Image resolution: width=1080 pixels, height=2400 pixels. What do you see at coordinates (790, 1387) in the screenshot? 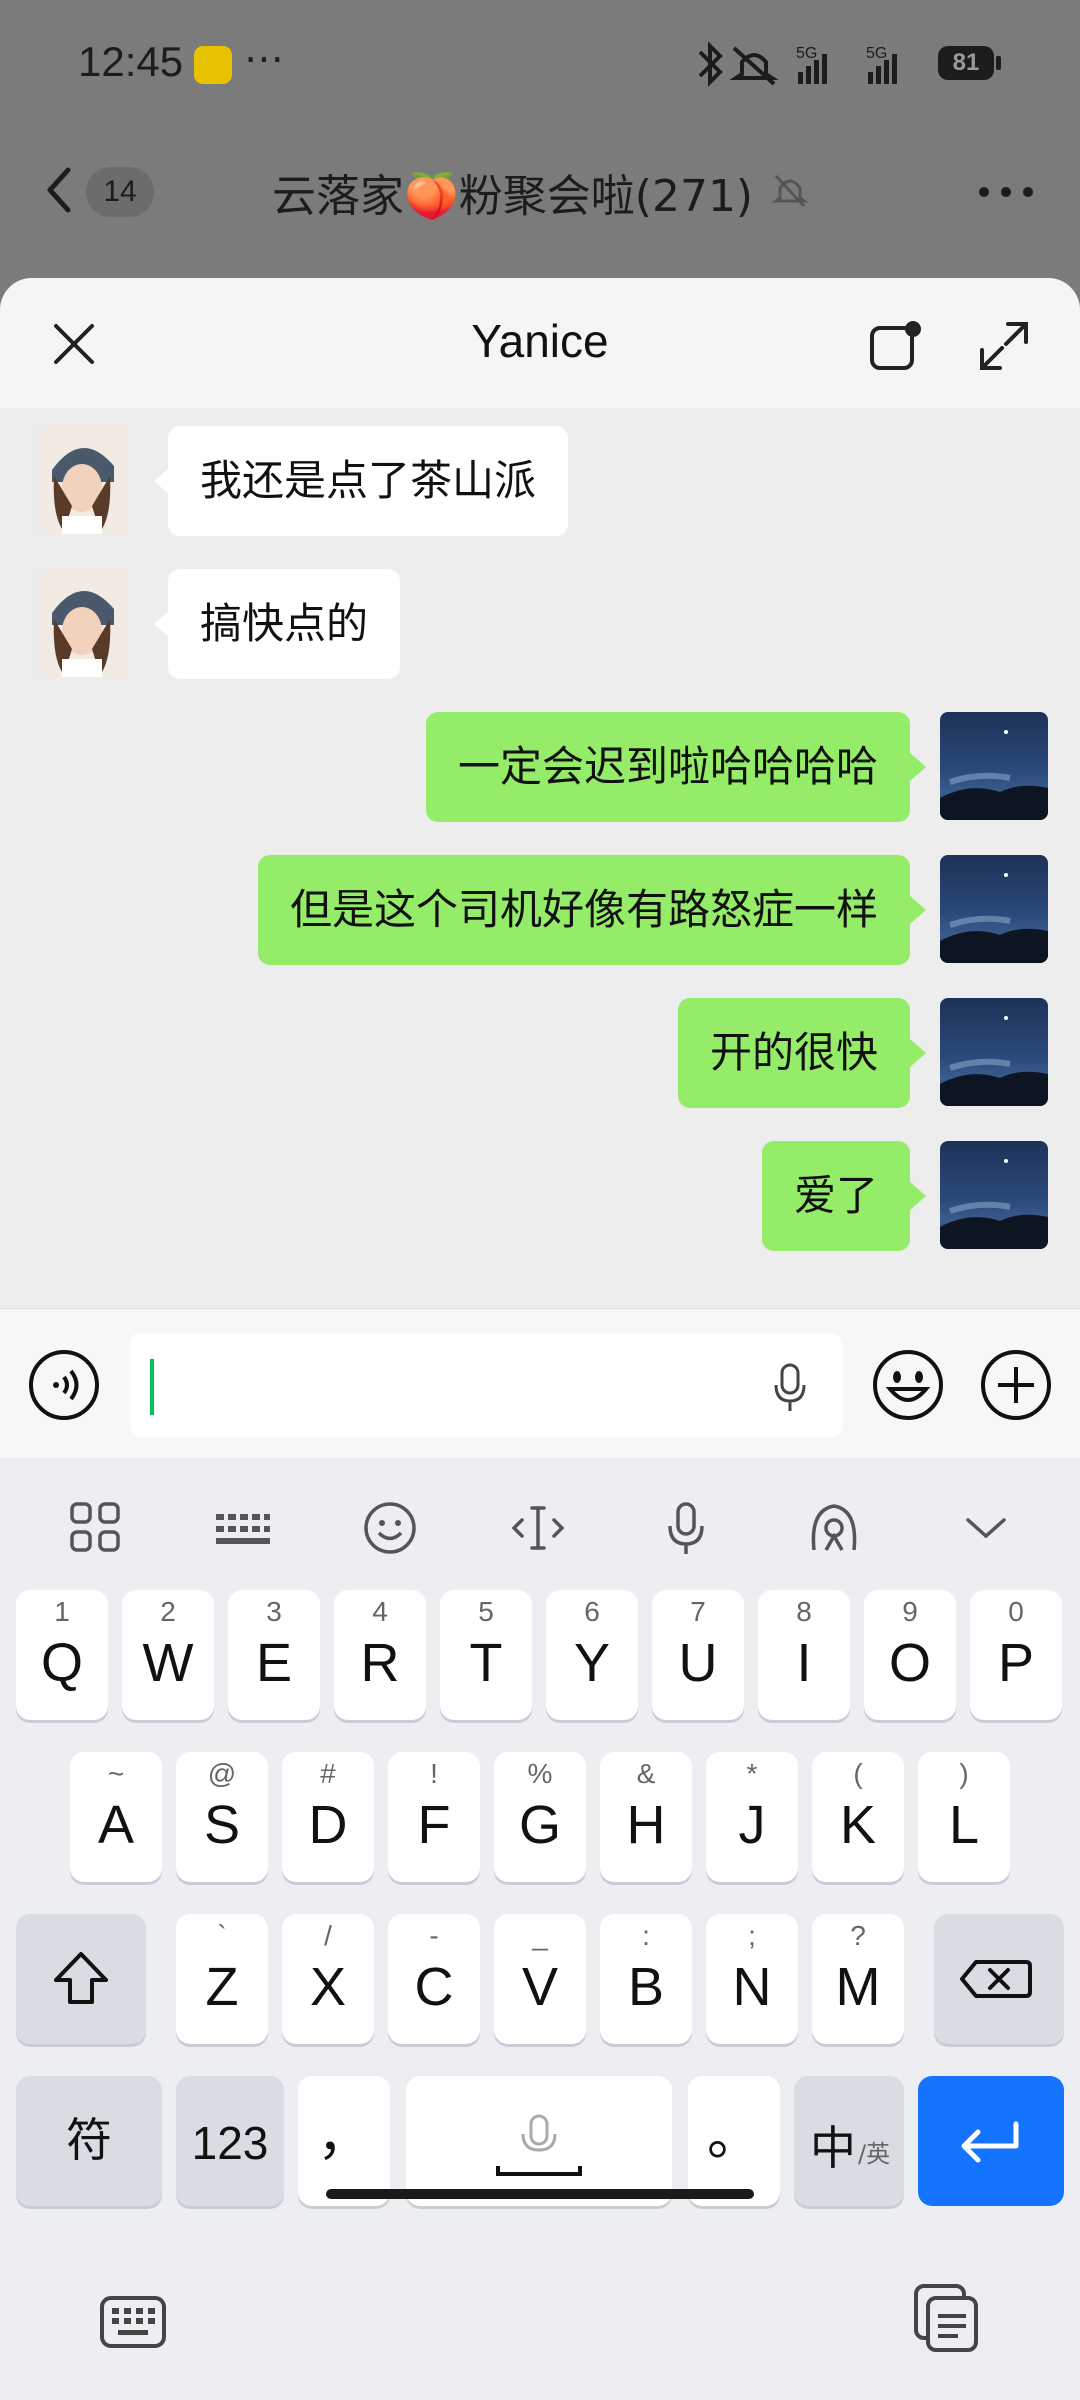
I see `microphone-icon` at bounding box center [790, 1387].